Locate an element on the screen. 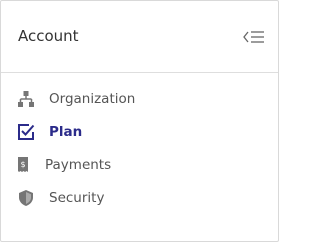 The height and width of the screenshot is (242, 320). panel-title: Account is located at coordinates (48, 36).